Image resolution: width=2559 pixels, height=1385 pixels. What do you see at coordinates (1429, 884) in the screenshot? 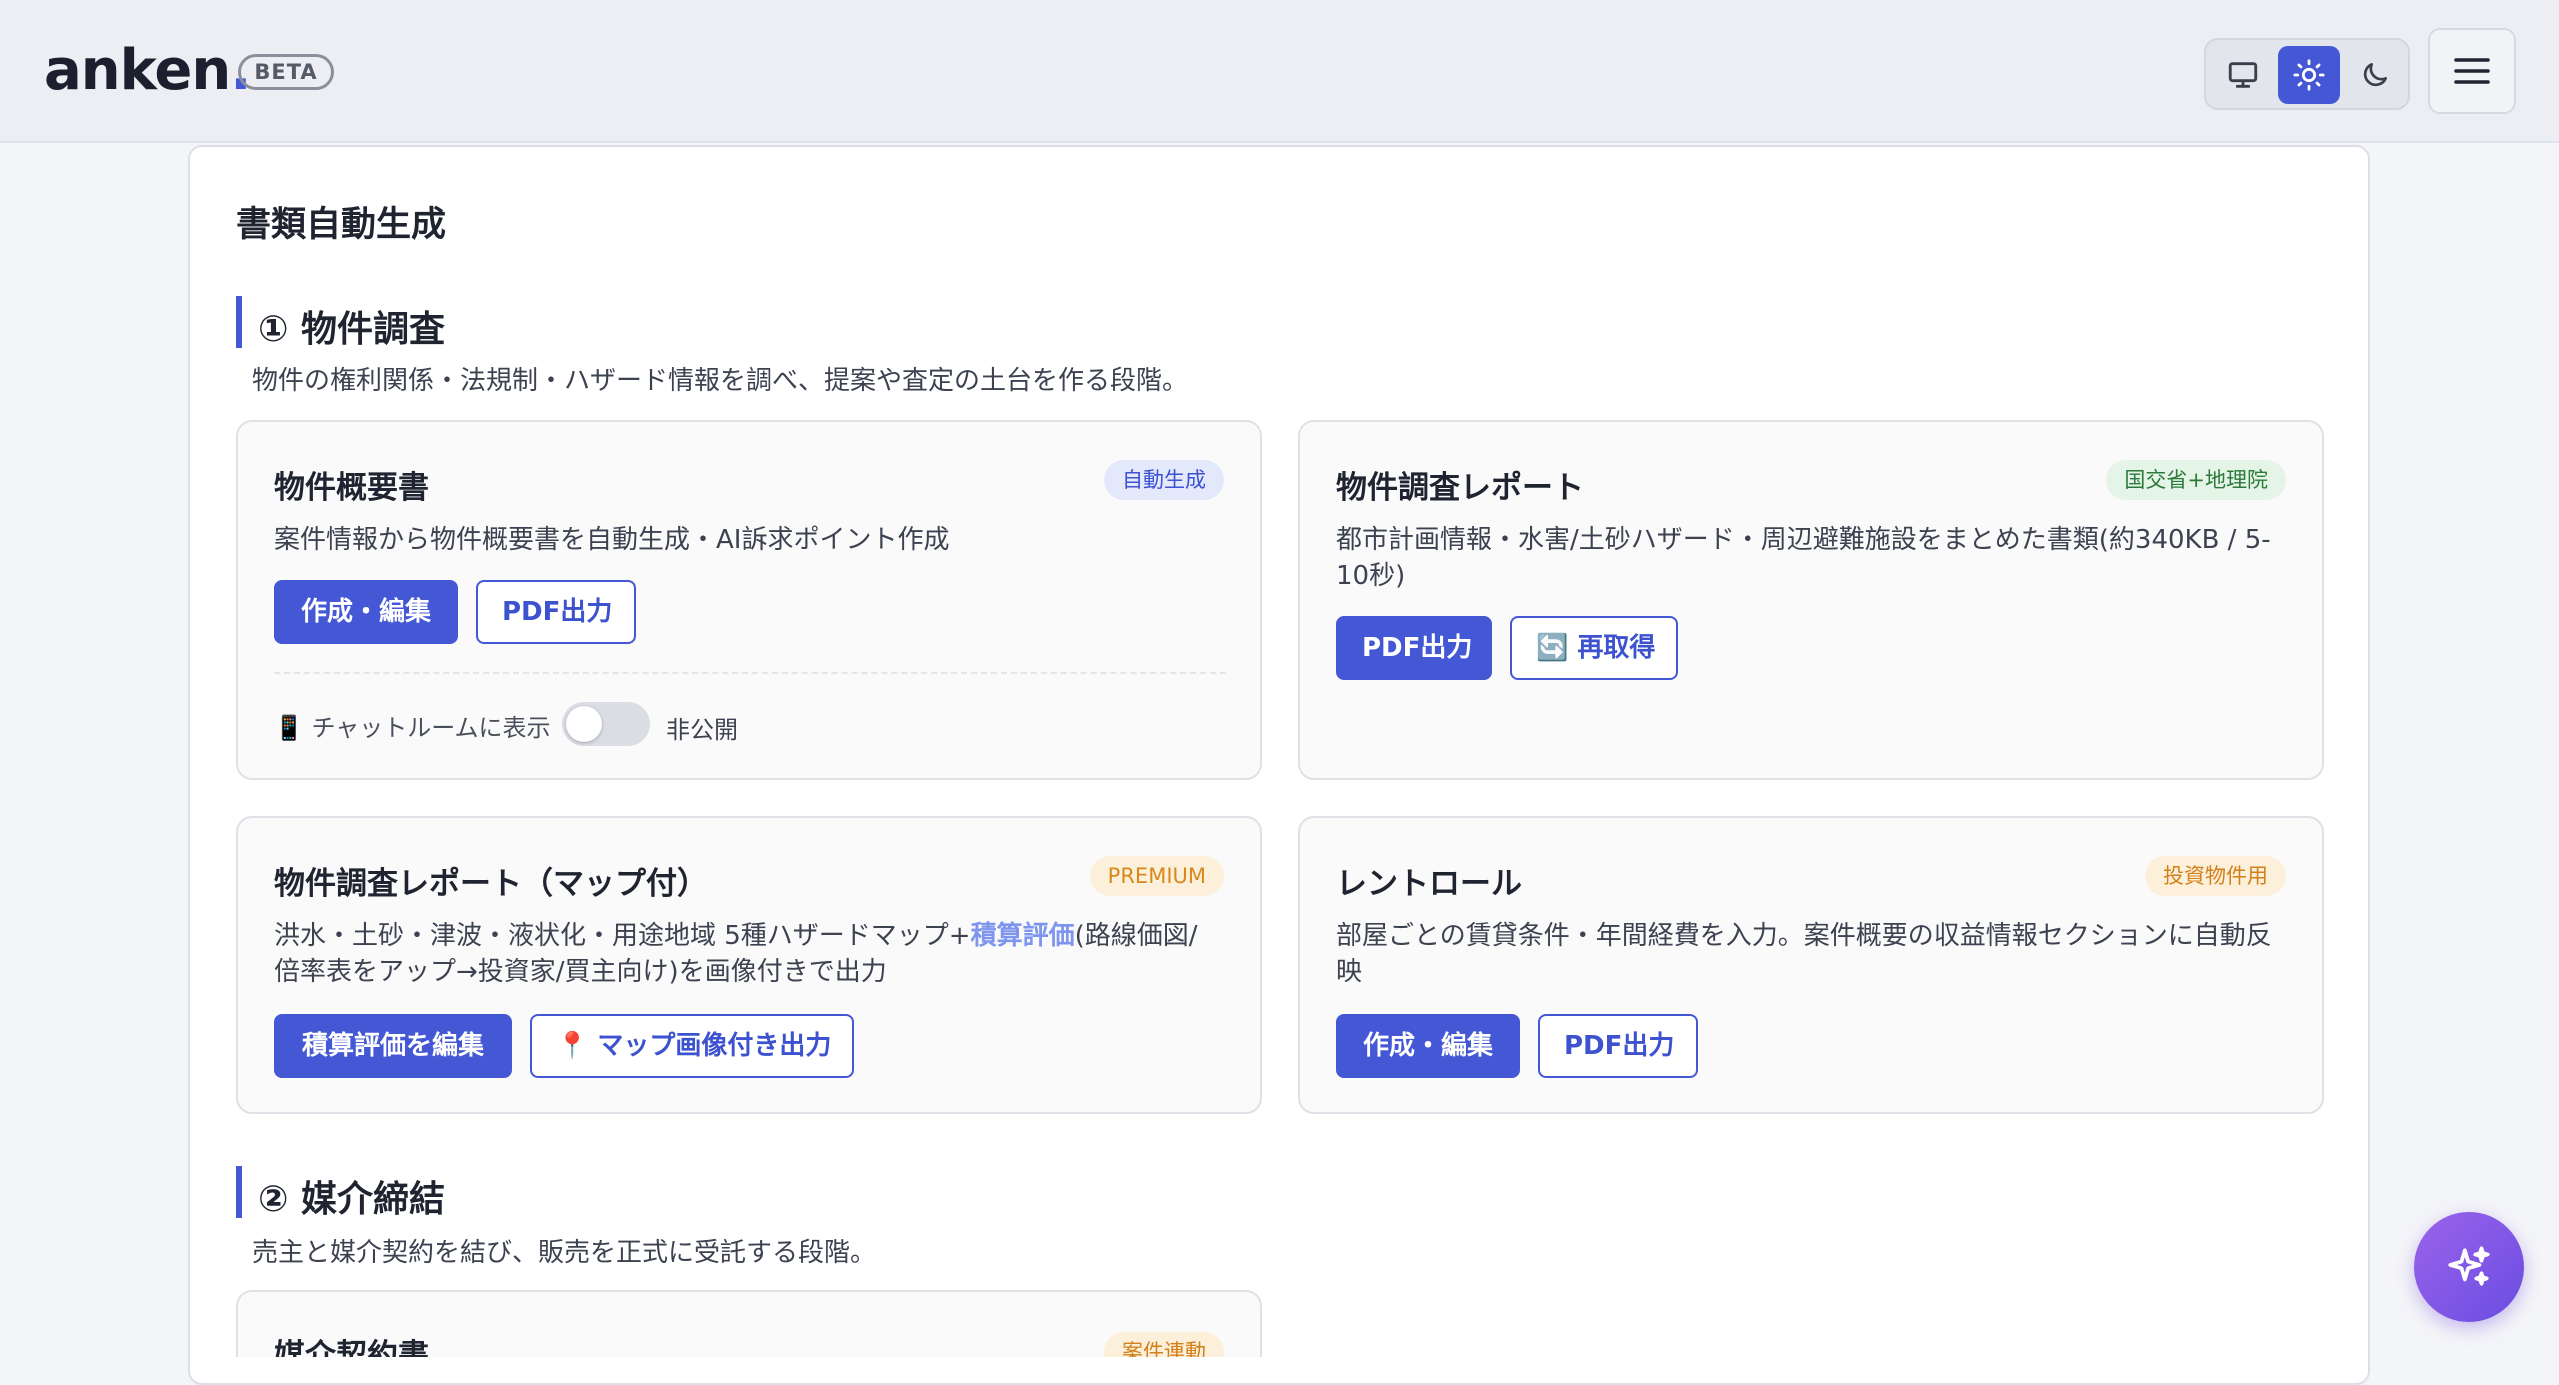
I see `card-title: レントロール` at bounding box center [1429, 884].